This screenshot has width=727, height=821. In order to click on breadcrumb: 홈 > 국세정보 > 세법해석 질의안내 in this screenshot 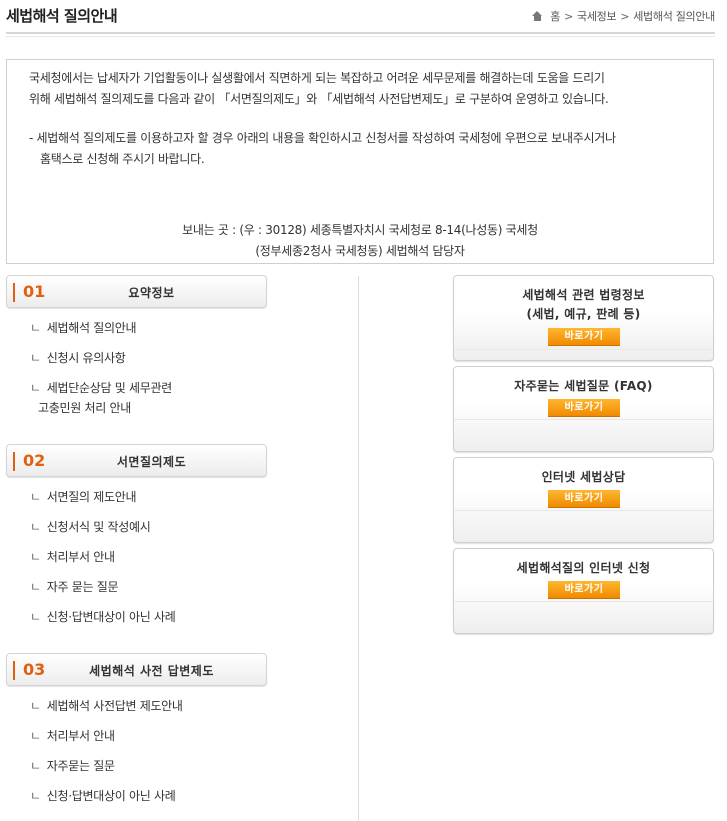, I will do `click(623, 16)`.